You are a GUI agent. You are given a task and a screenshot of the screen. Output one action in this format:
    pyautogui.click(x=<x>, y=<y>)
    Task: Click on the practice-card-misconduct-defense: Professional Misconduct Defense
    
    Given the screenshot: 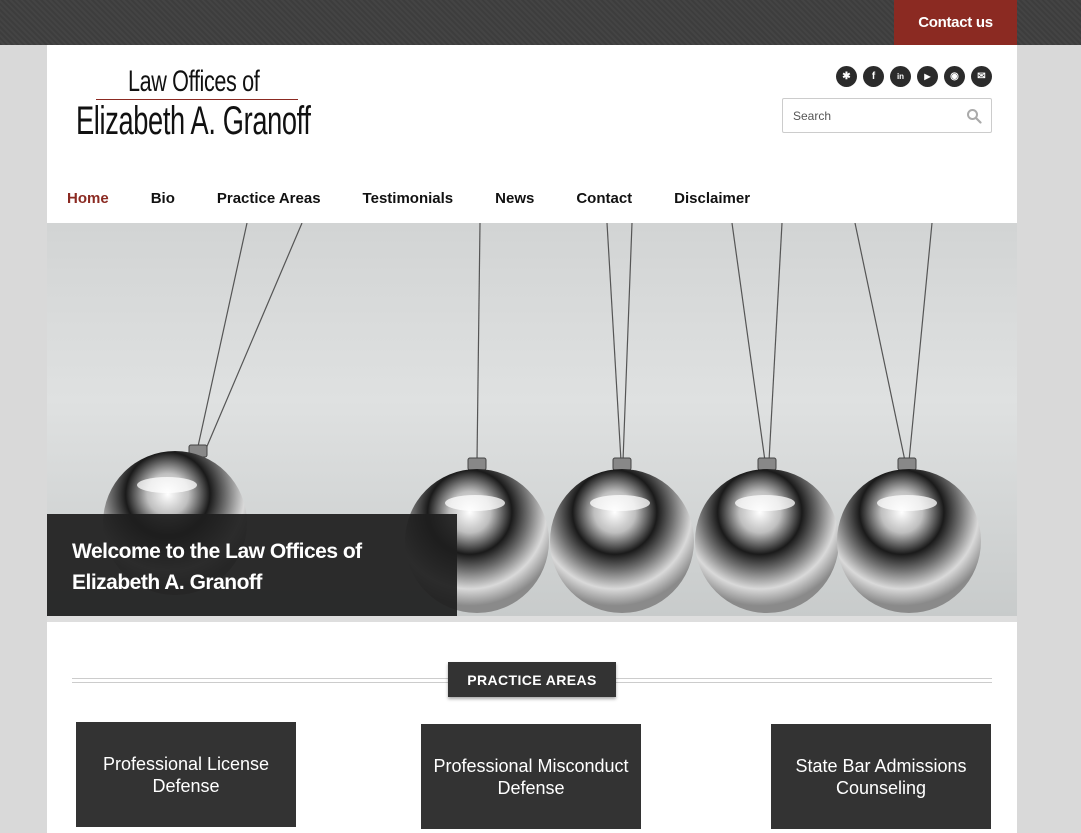 What is the action you would take?
    pyautogui.click(x=531, y=776)
    